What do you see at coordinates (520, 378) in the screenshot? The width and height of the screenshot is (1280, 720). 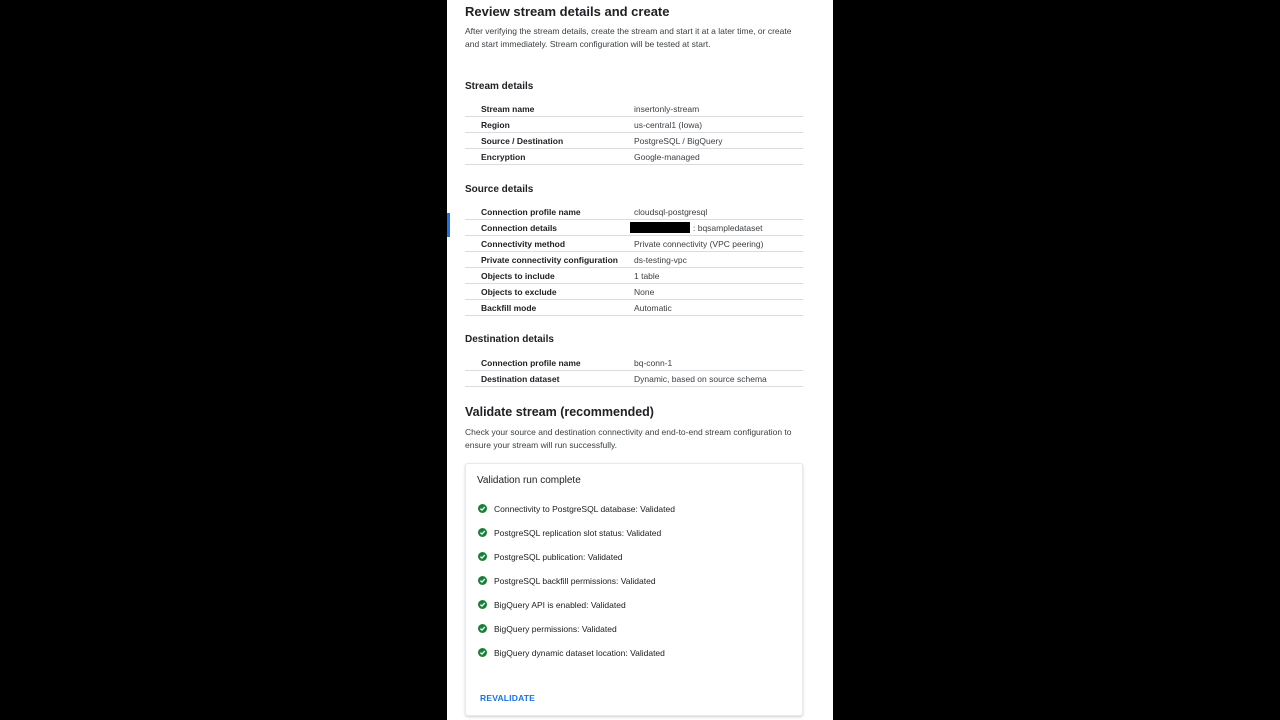 I see `row-label: Destination dataset` at bounding box center [520, 378].